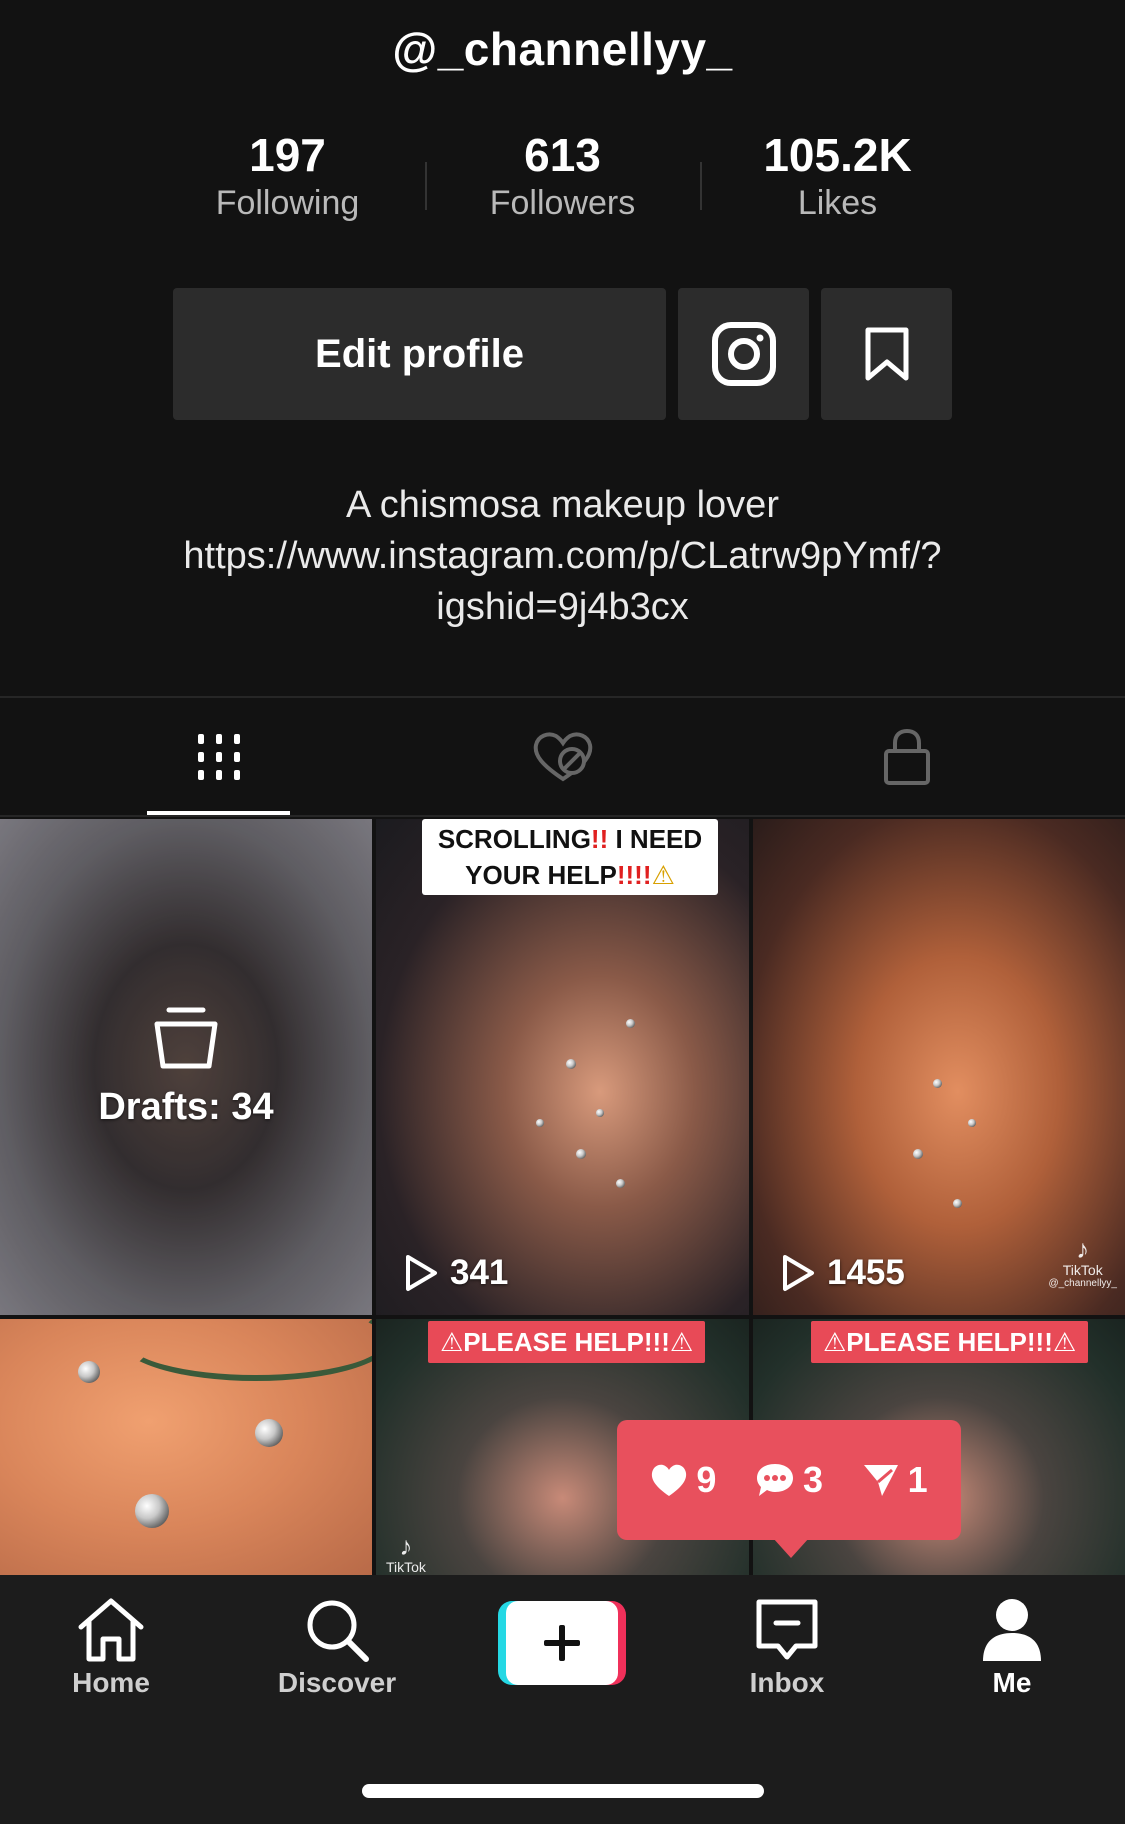 Image resolution: width=1125 pixels, height=1824 pixels. What do you see at coordinates (186, 1447) in the screenshot?
I see `video-tile` at bounding box center [186, 1447].